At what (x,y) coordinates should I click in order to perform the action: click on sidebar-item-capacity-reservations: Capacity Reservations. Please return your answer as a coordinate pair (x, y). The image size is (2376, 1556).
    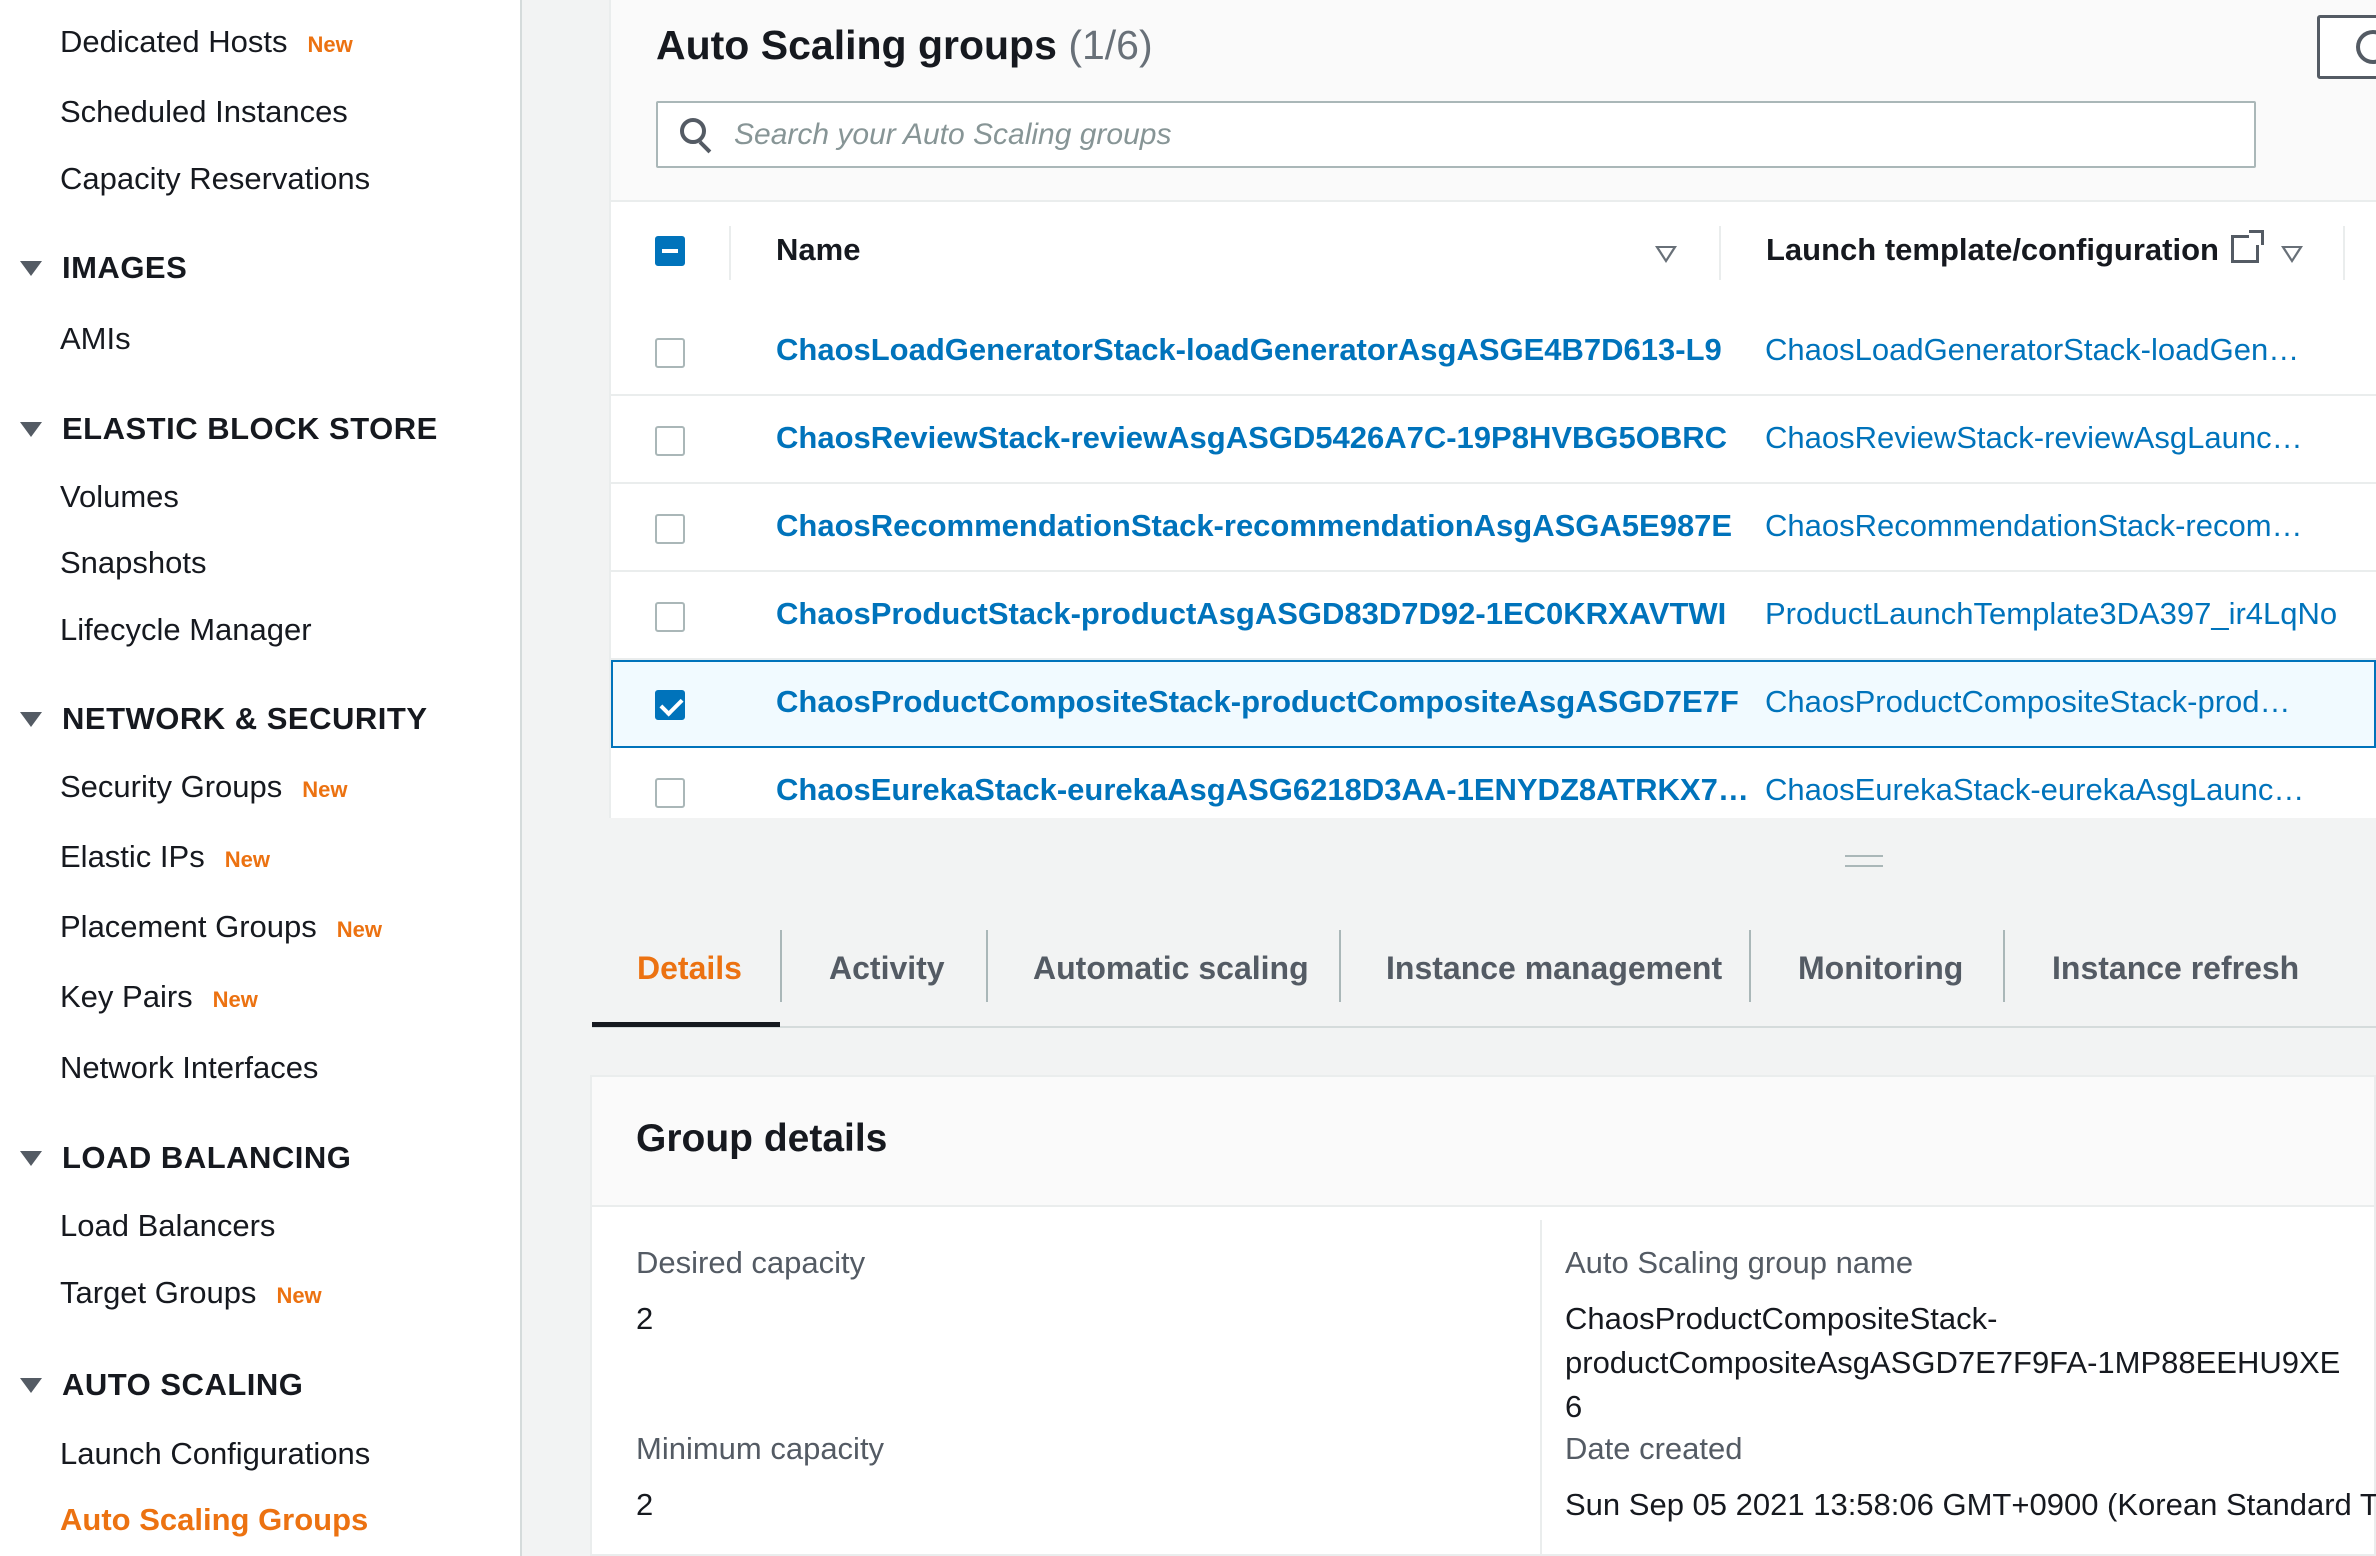
    Looking at the image, I should click on (215, 179).